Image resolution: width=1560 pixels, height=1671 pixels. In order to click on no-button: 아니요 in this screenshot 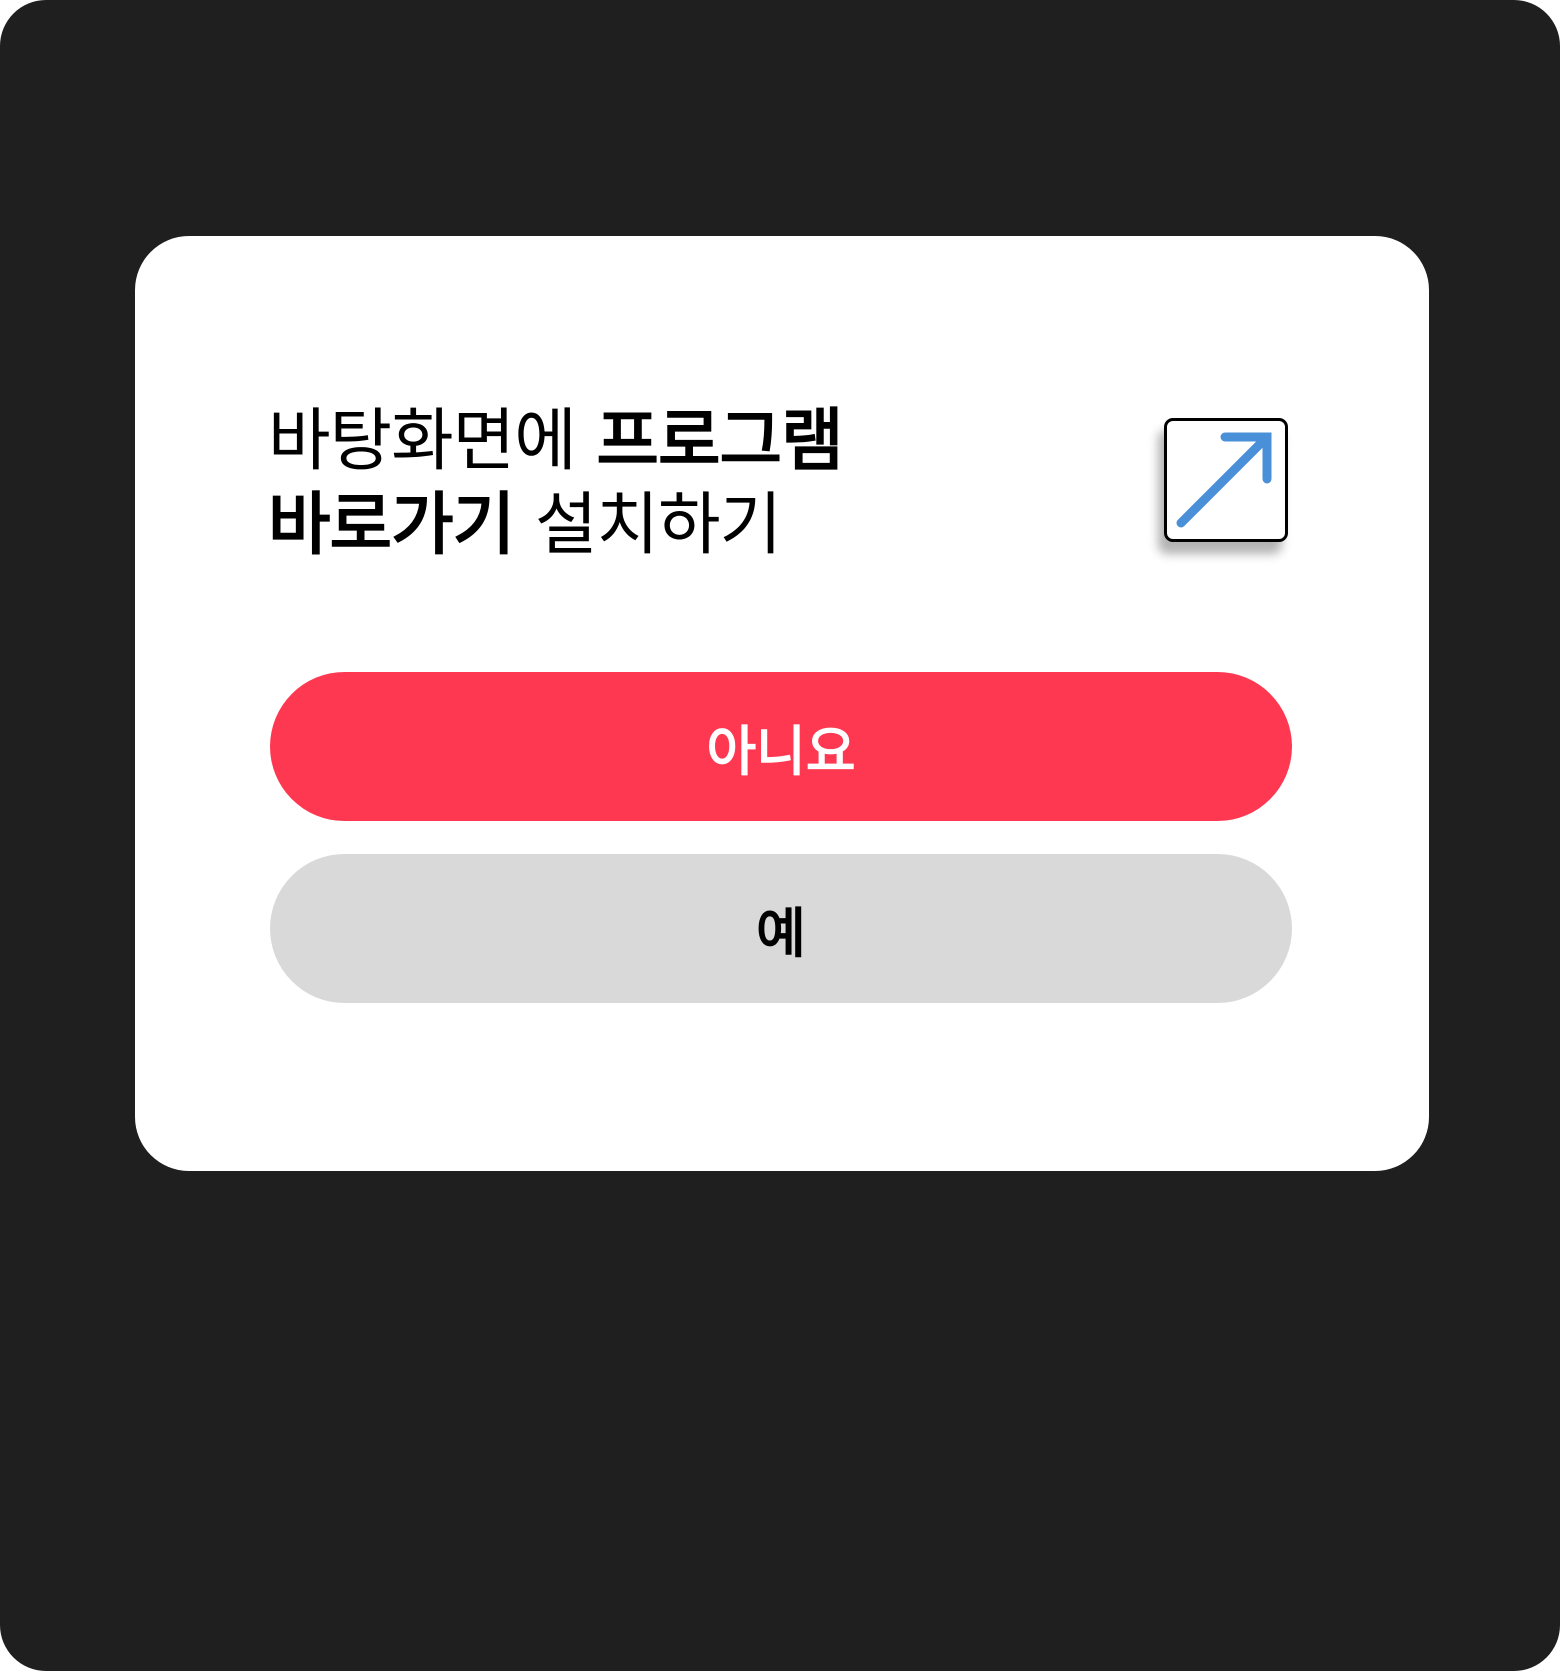, I will do `click(781, 746)`.